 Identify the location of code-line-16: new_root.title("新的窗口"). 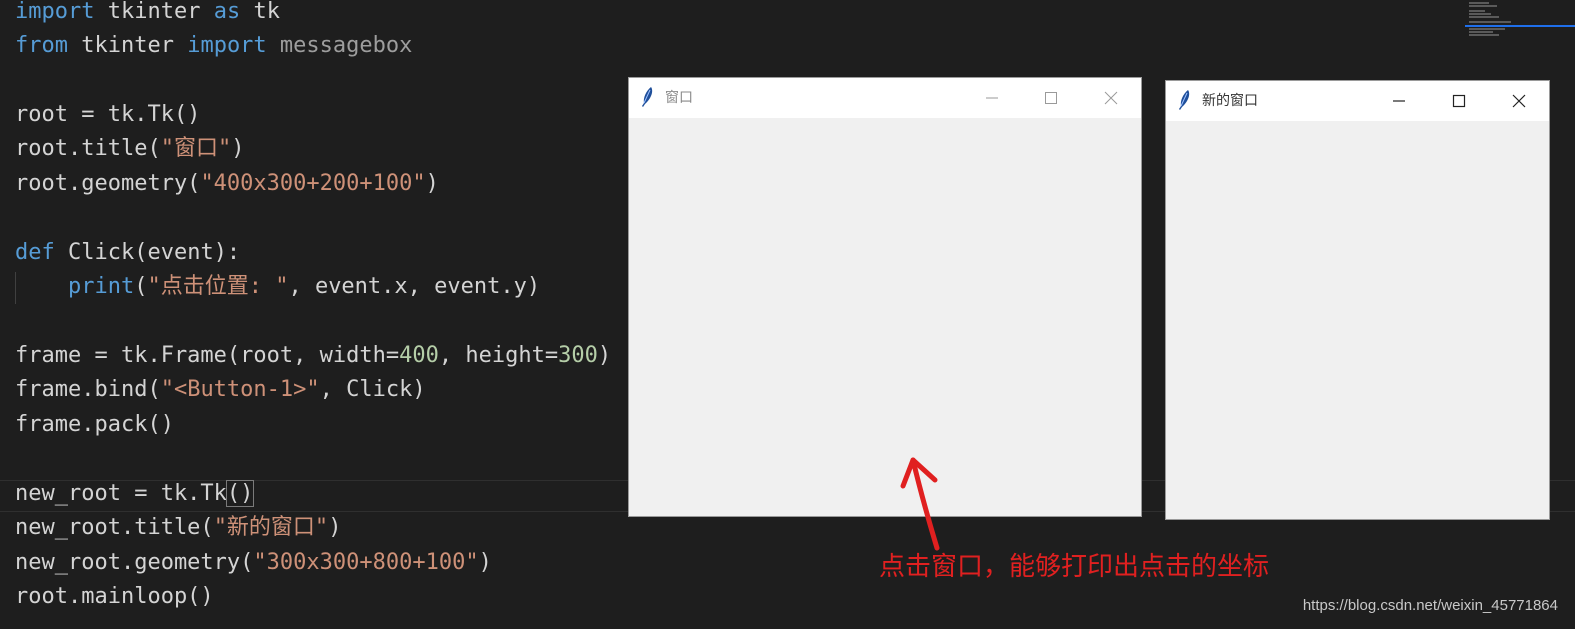
(178, 530).